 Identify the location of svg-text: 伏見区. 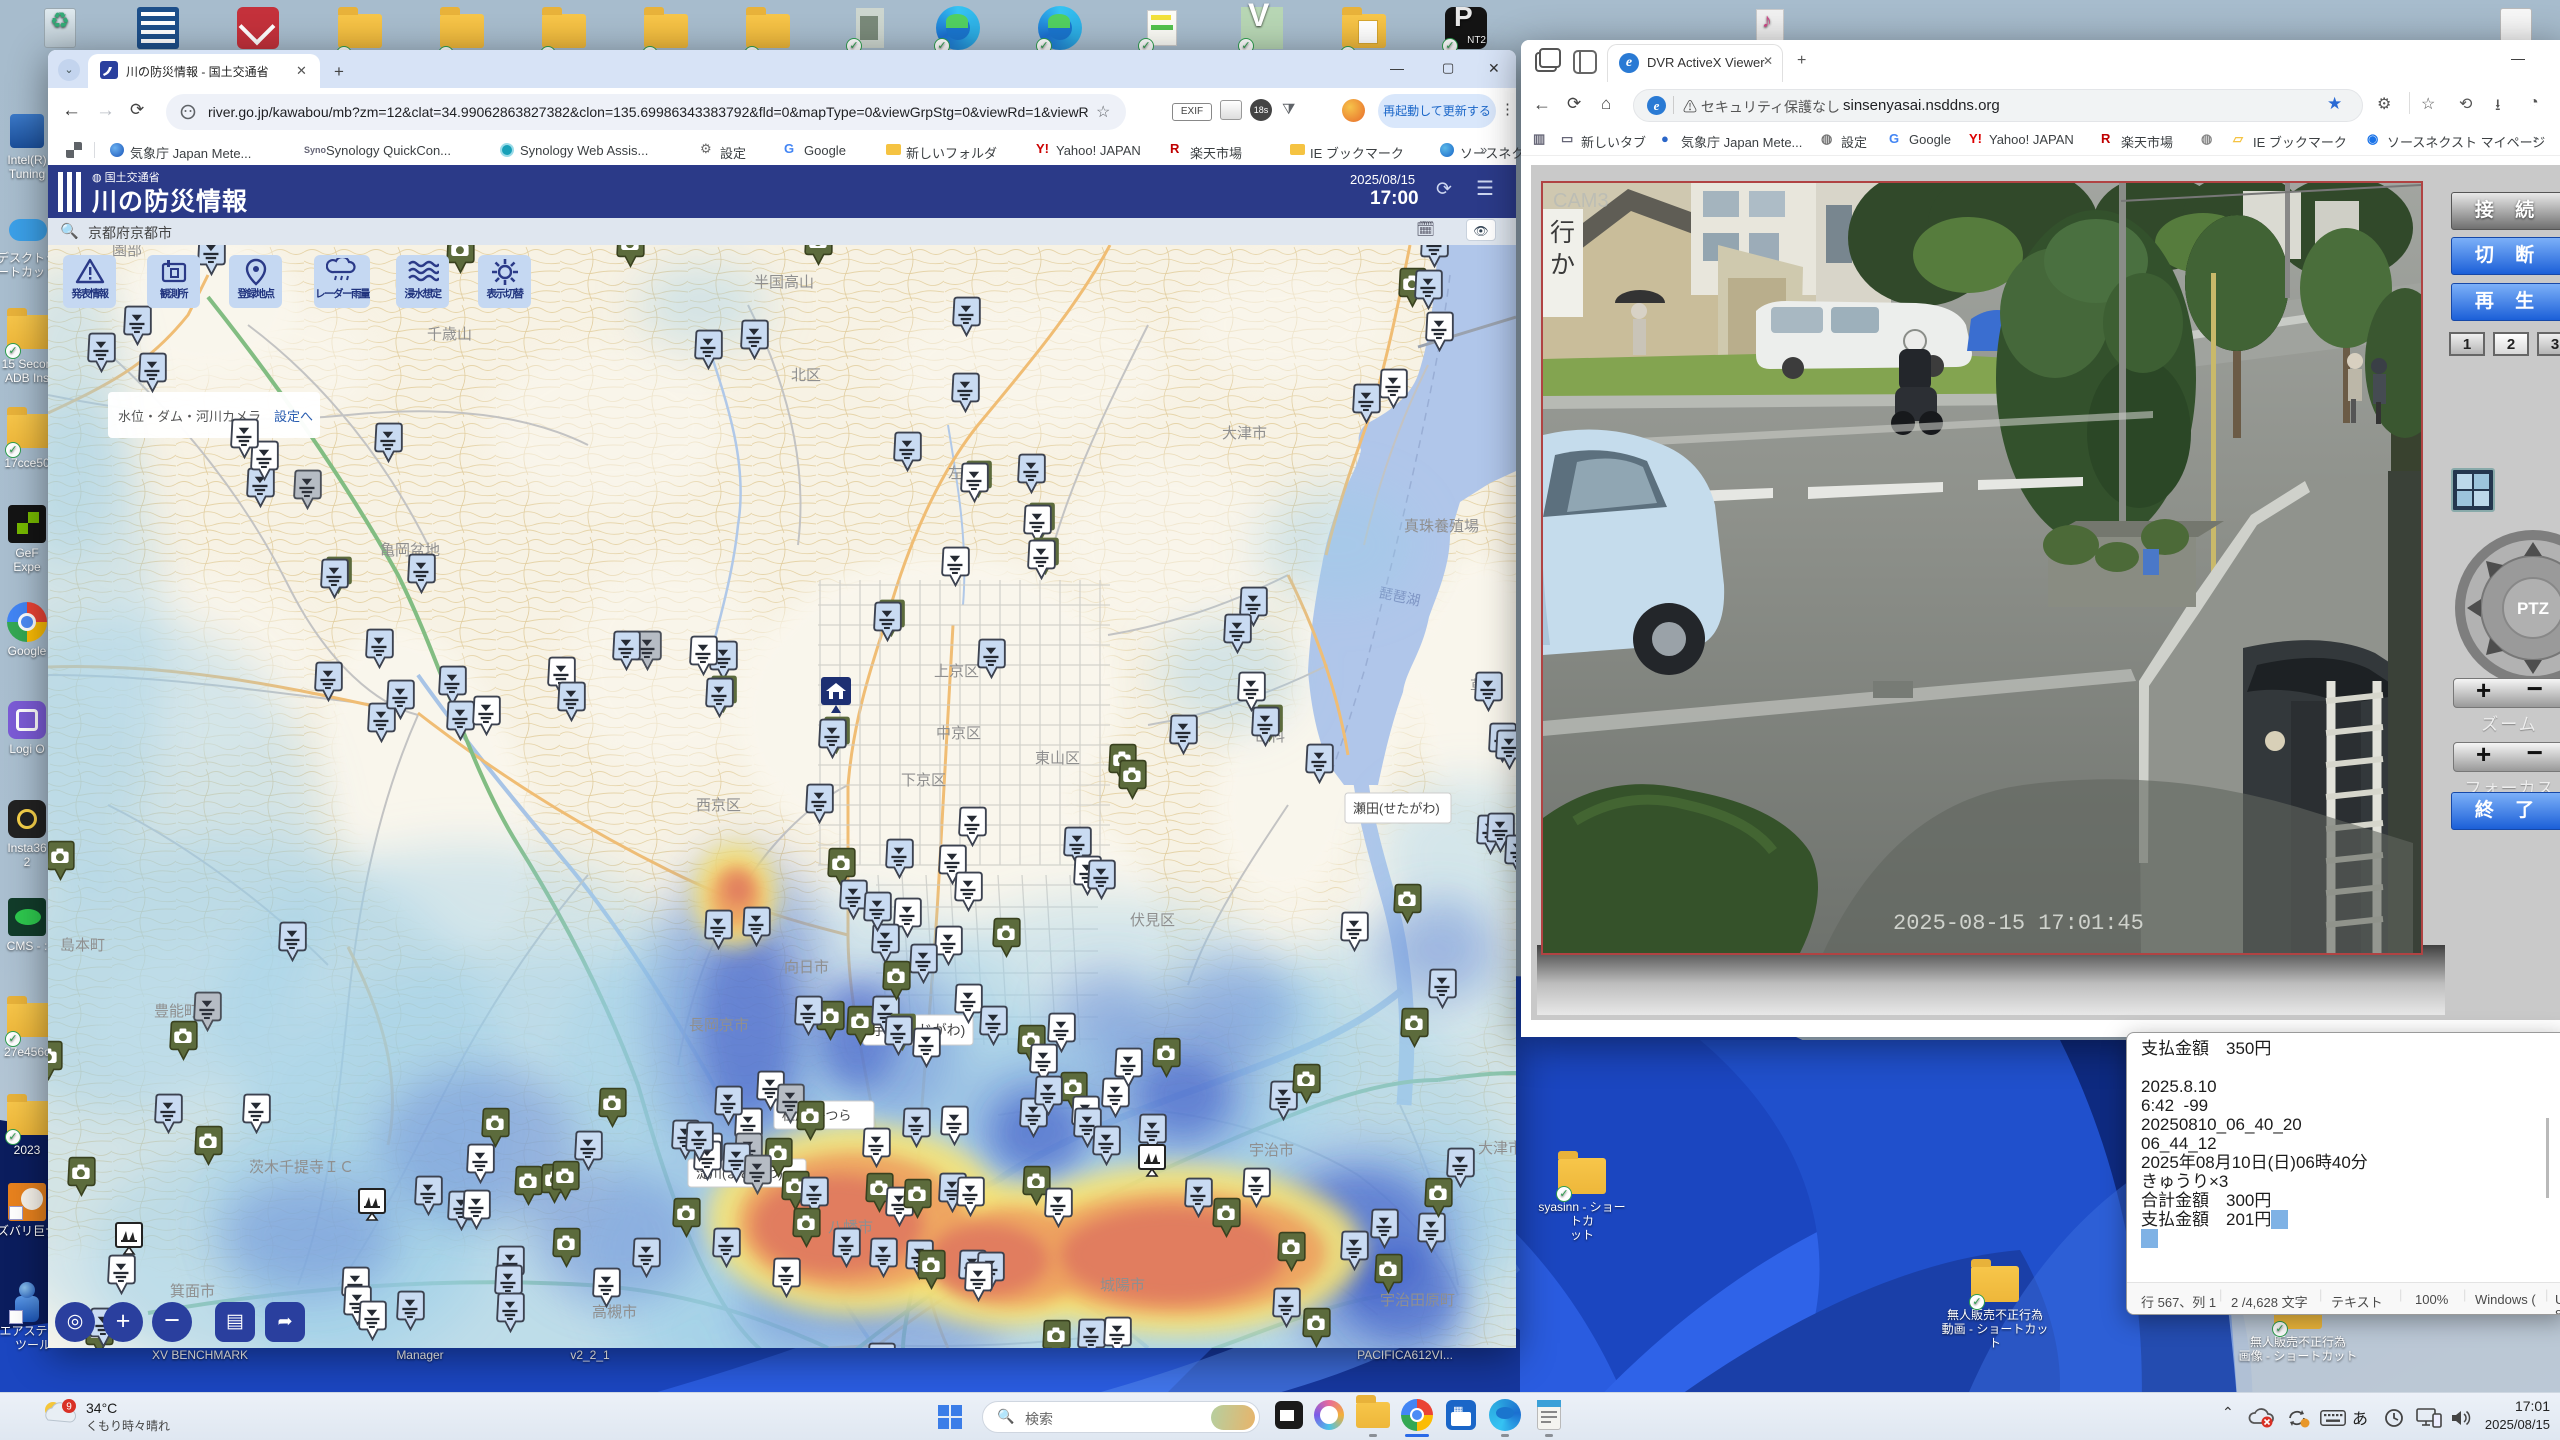
(1152, 920).